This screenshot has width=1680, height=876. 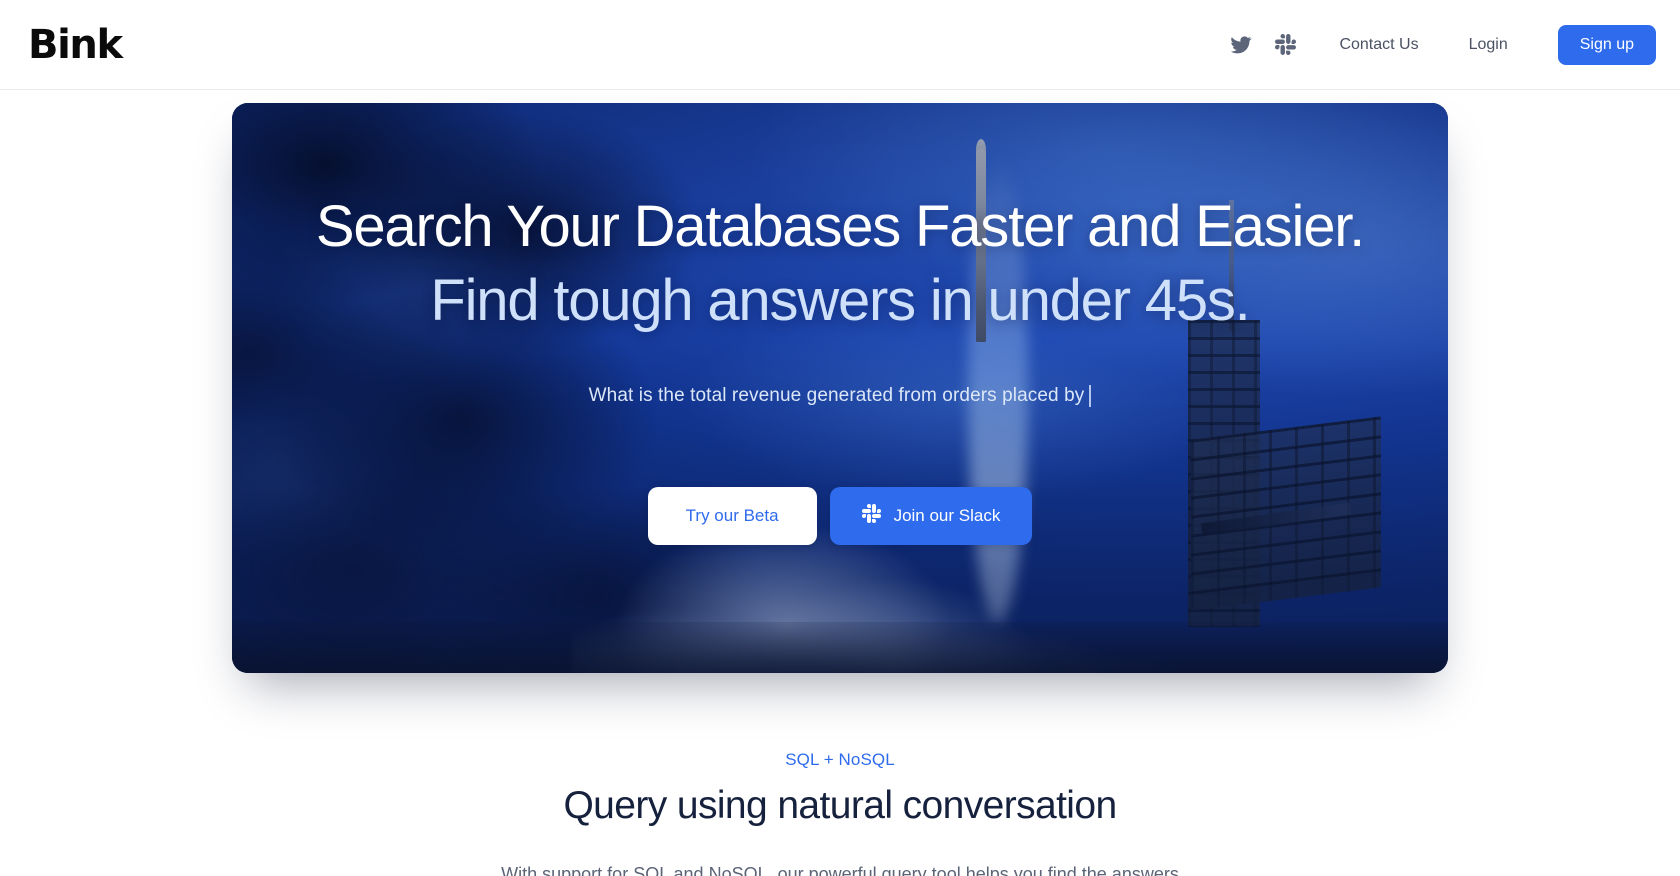 I want to click on typing-cursor, so click(x=1090, y=396).